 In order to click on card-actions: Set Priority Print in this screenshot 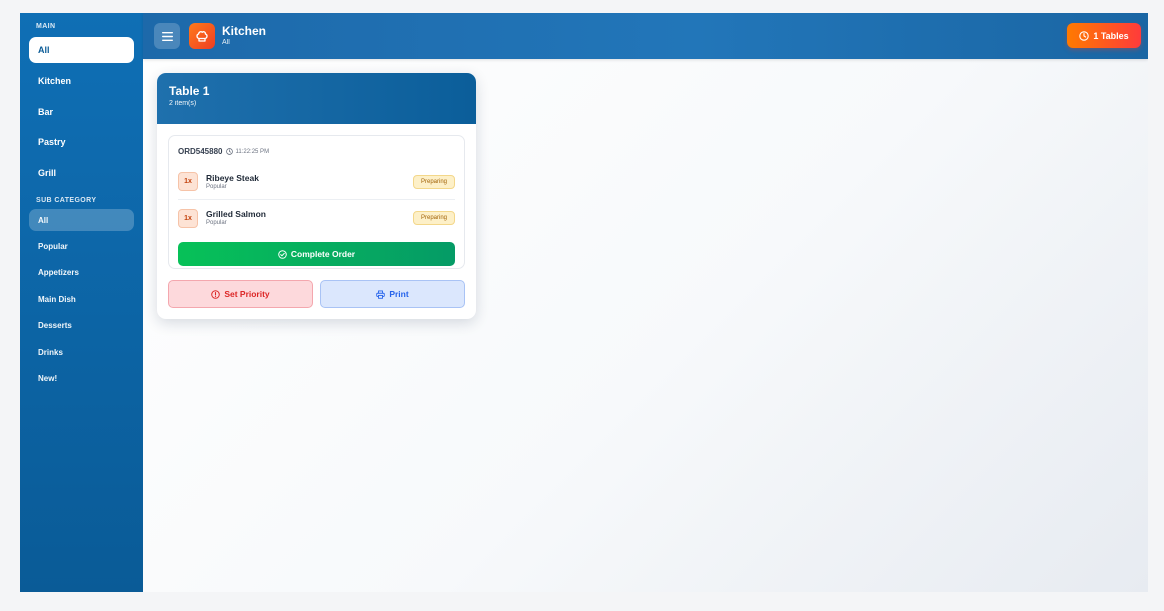, I will do `click(316, 294)`.